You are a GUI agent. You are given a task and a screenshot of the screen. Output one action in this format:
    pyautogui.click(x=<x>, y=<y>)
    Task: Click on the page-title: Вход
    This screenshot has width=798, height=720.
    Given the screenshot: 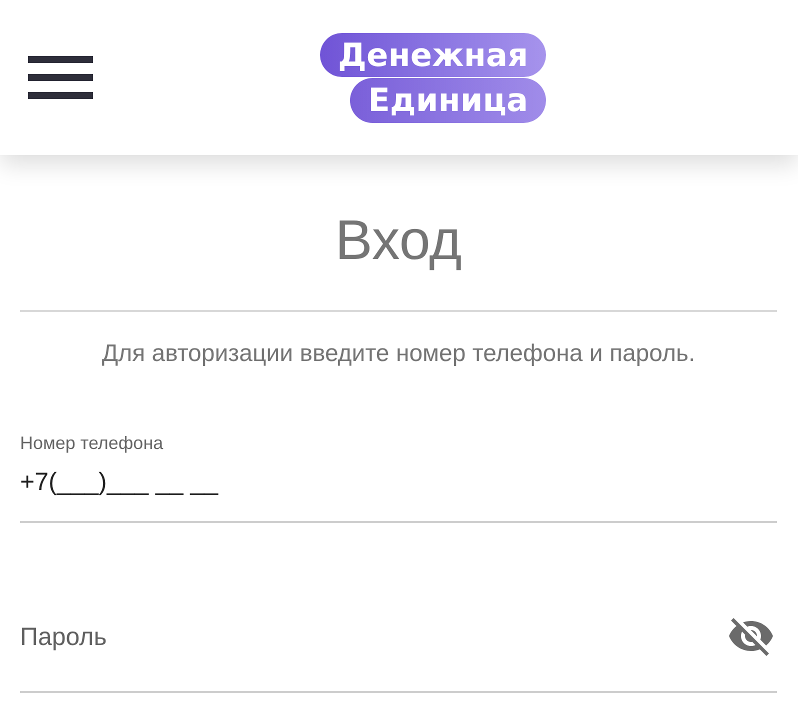 What is the action you would take?
    pyautogui.click(x=398, y=240)
    